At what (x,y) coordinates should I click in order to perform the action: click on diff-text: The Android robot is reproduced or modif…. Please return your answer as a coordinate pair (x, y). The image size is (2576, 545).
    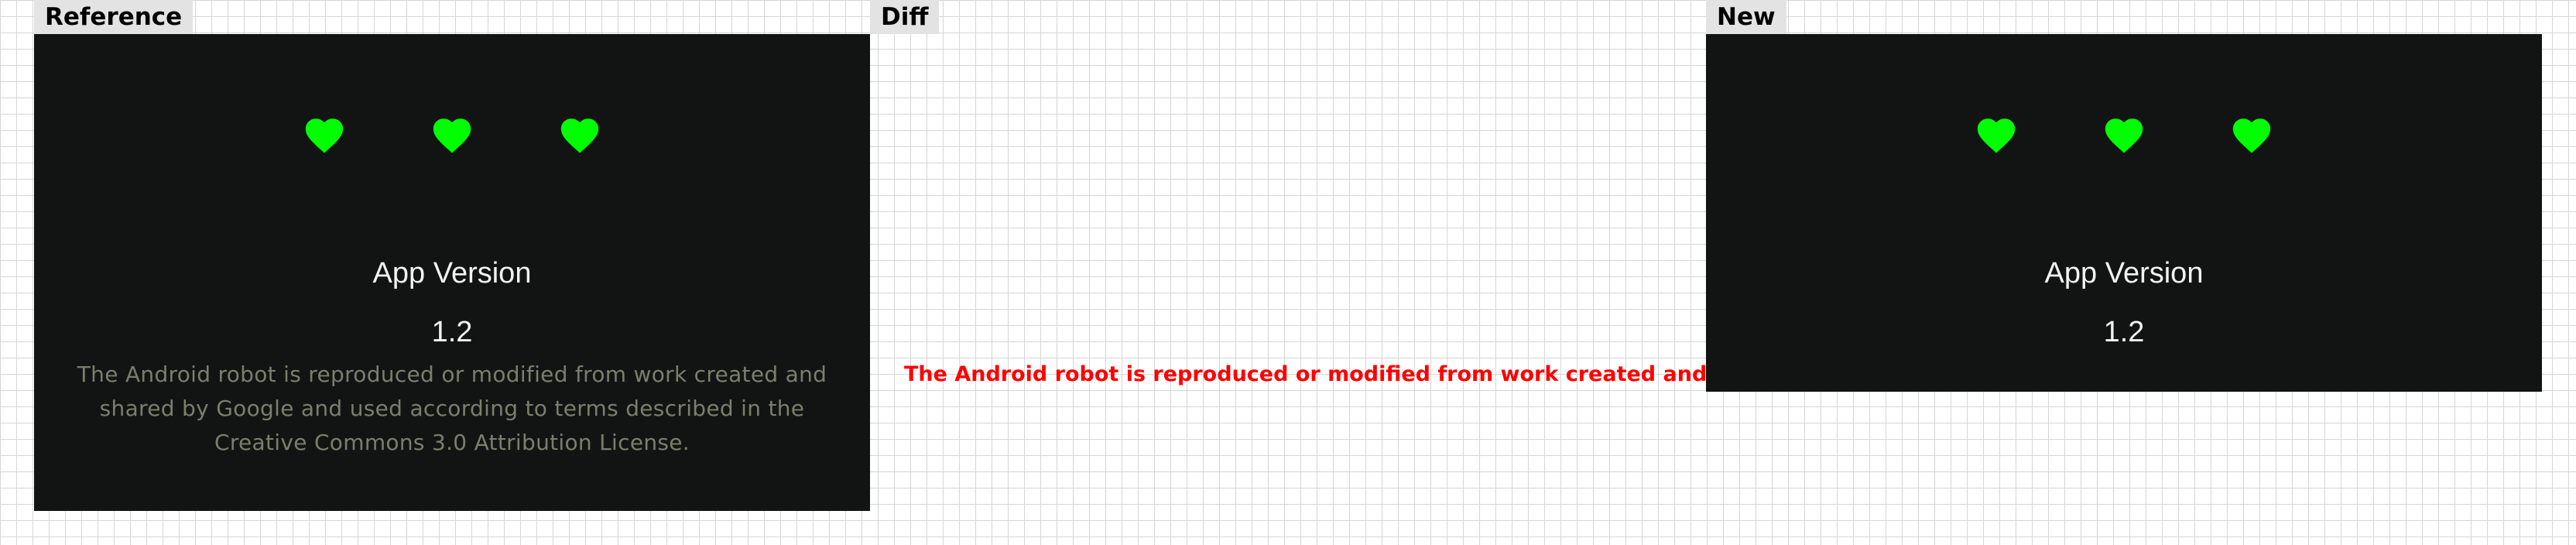
    Looking at the image, I should click on (1306, 374).